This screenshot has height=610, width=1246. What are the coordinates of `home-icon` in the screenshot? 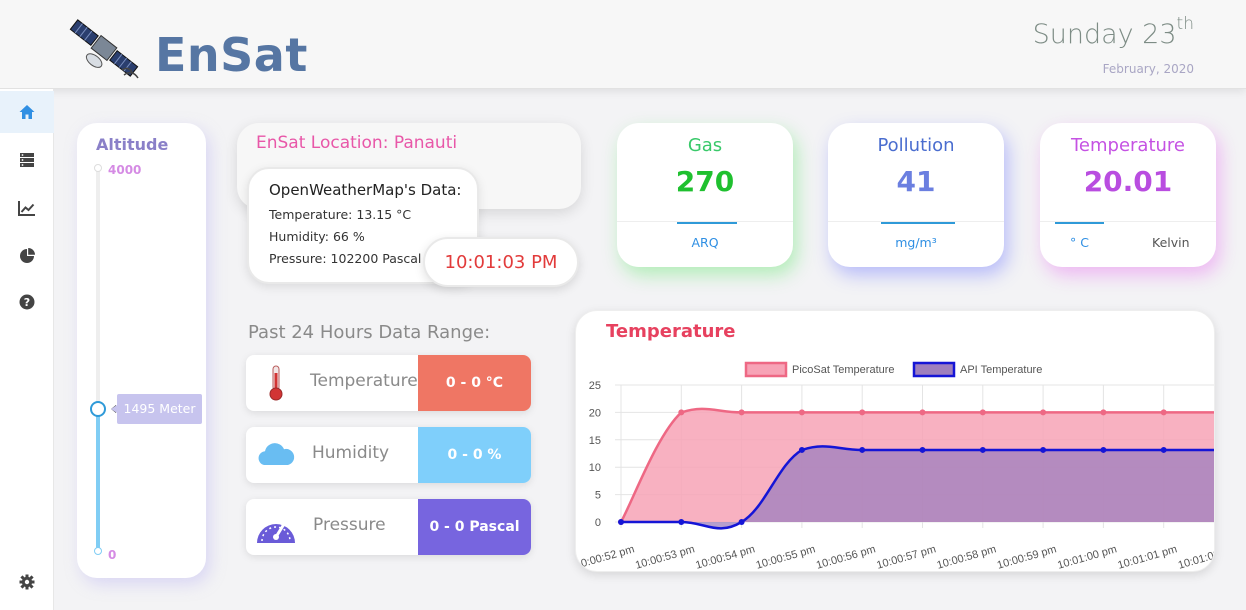 It's located at (27, 112).